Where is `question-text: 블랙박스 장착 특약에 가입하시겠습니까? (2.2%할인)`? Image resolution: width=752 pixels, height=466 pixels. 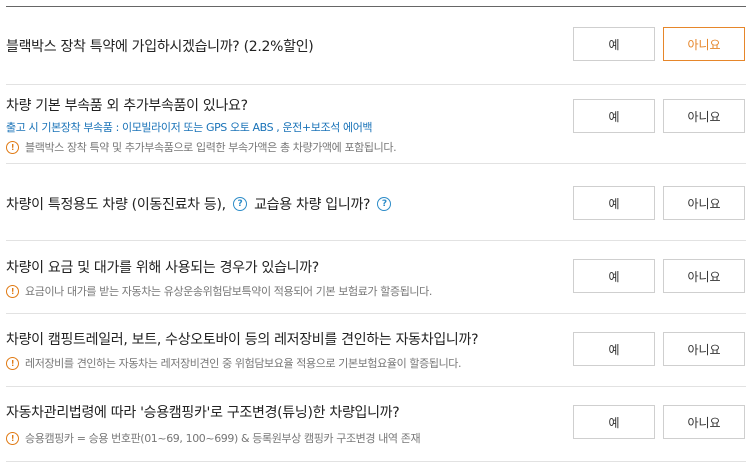
question-text: 블랙박스 장착 특약에 가입하시겠습니까? (2.2%할인) is located at coordinates (160, 47).